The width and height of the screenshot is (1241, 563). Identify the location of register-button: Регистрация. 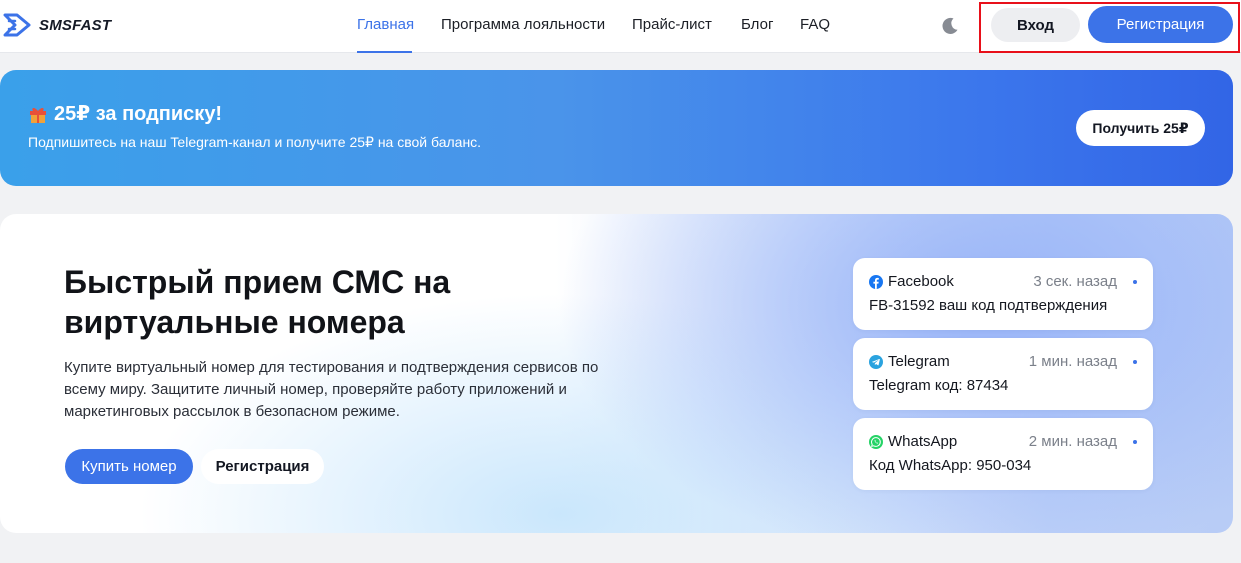
(1160, 24).